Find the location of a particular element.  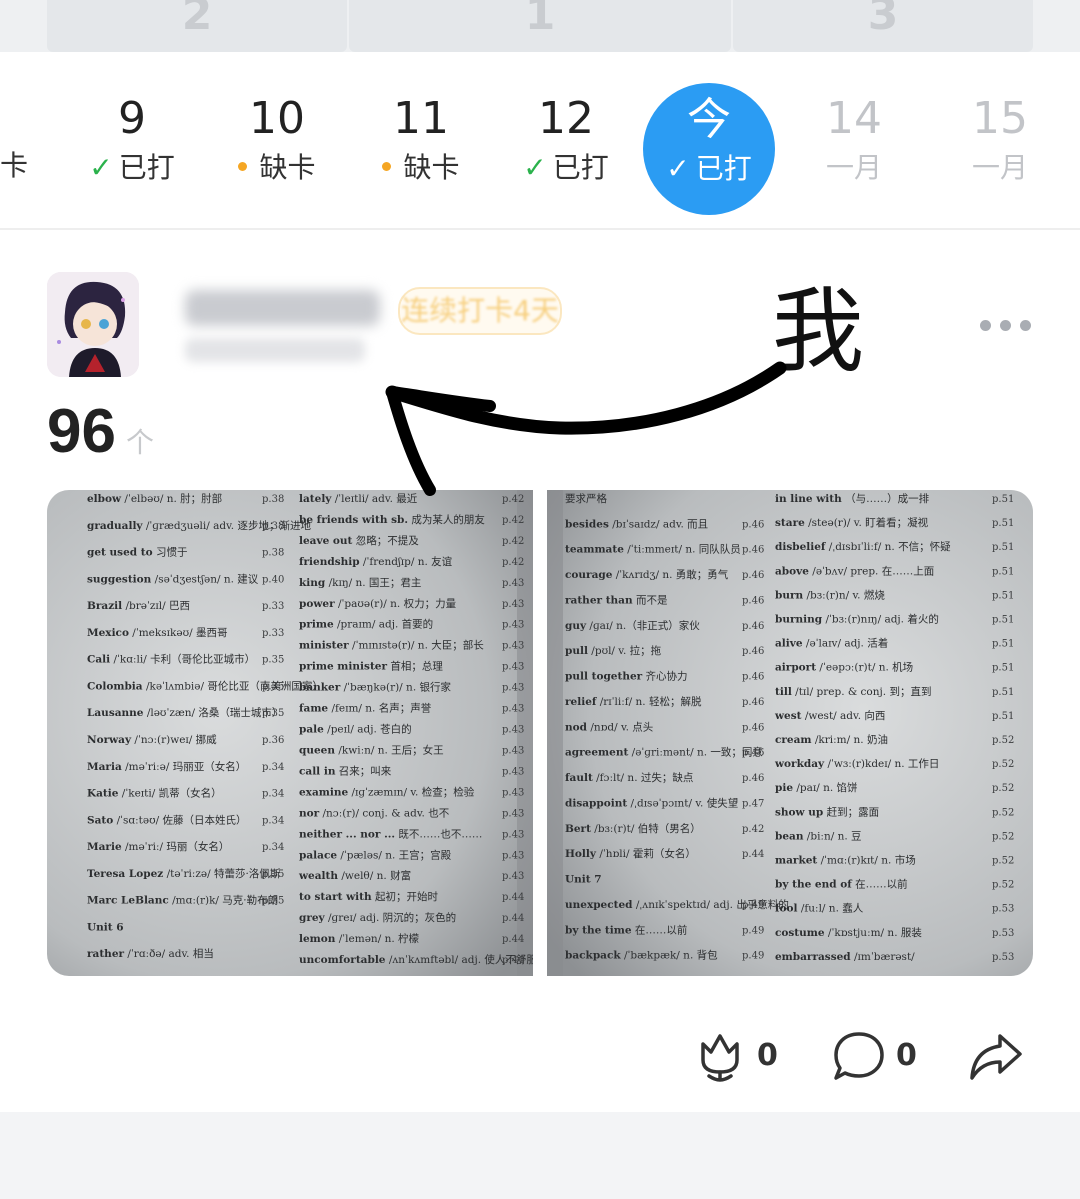

calendar-day: 10 缺卡 is located at coordinates (277, 140).